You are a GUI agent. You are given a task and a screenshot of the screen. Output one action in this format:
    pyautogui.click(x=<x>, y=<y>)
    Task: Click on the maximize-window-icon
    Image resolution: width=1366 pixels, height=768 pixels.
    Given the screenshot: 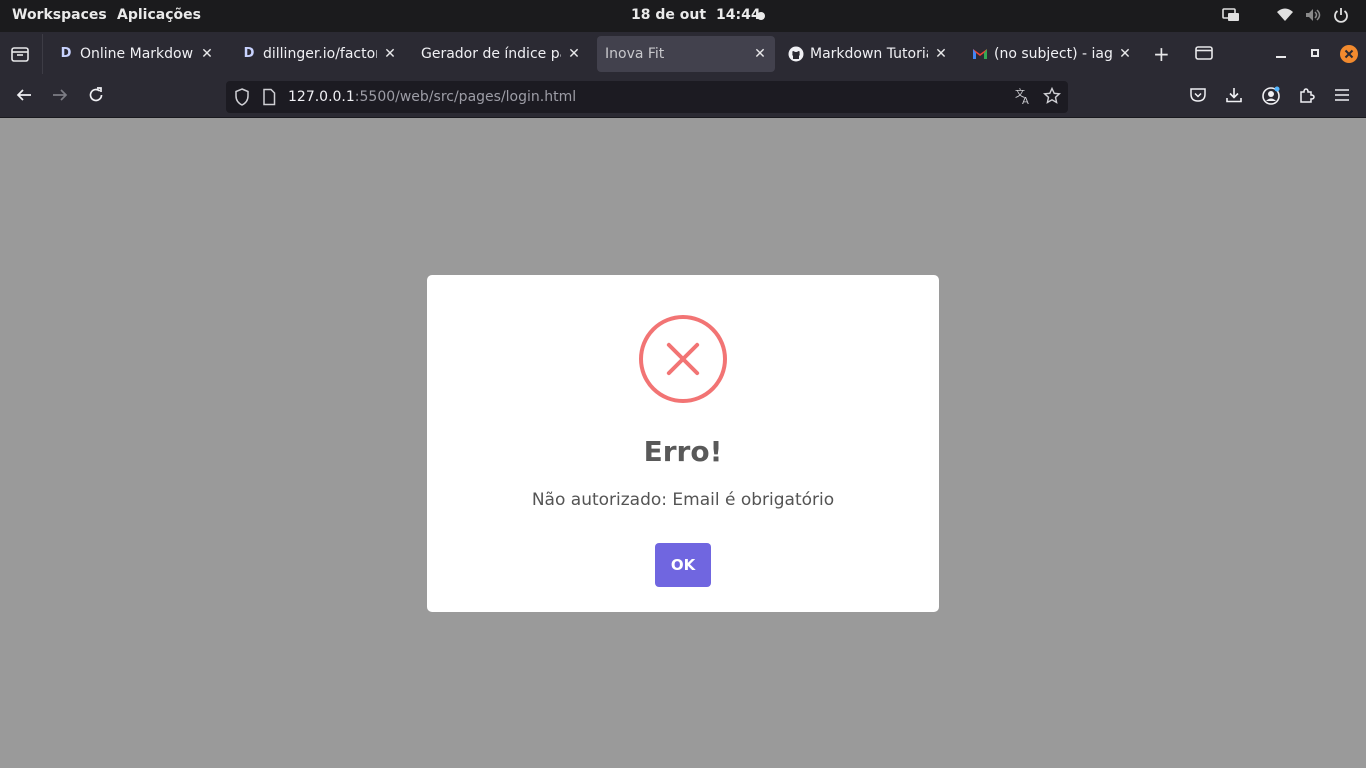 What is the action you would take?
    pyautogui.click(x=1315, y=55)
    